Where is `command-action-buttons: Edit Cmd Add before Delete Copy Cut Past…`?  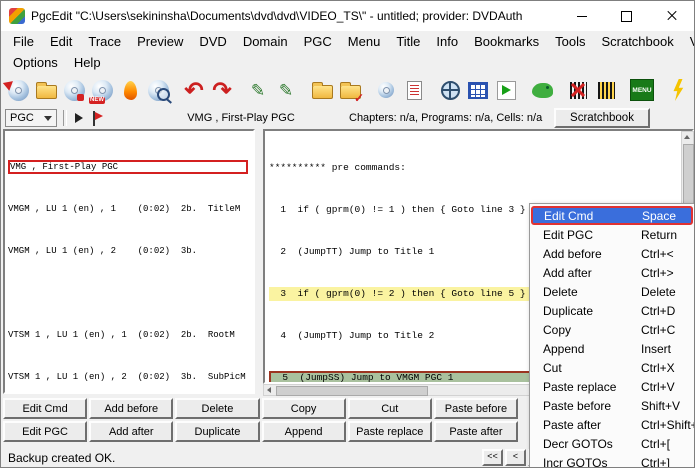 command-action-buttons: Edit Cmd Add before Delete Copy Cut Past… is located at coordinates (261, 421).